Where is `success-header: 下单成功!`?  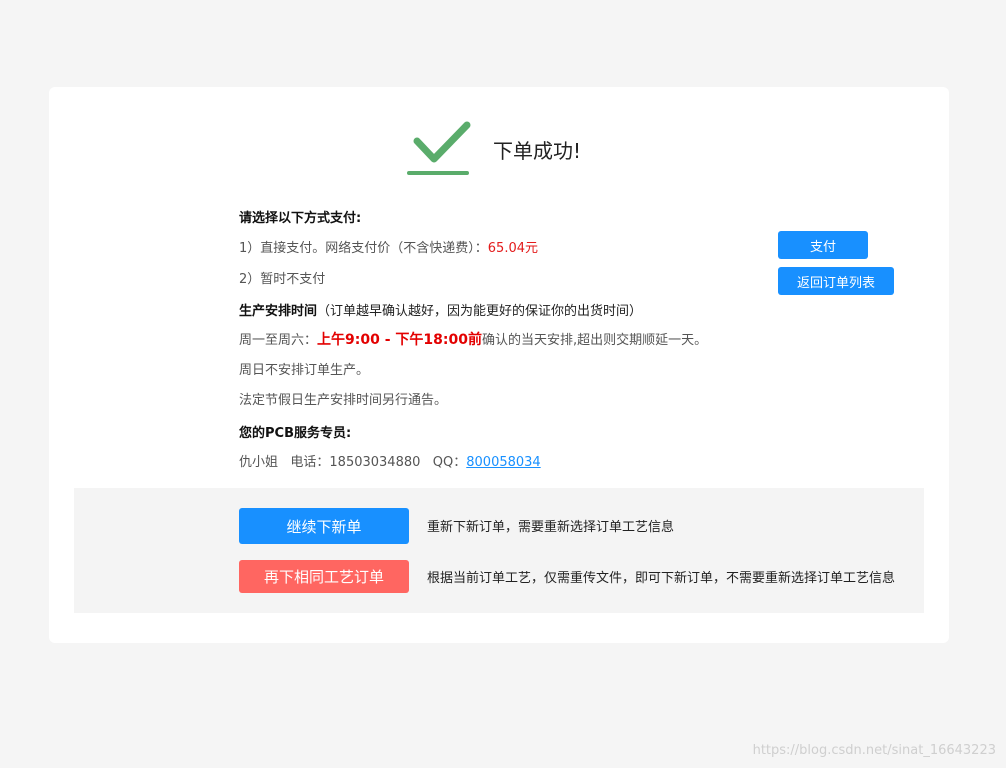
success-header: 下单成功! is located at coordinates (557, 149).